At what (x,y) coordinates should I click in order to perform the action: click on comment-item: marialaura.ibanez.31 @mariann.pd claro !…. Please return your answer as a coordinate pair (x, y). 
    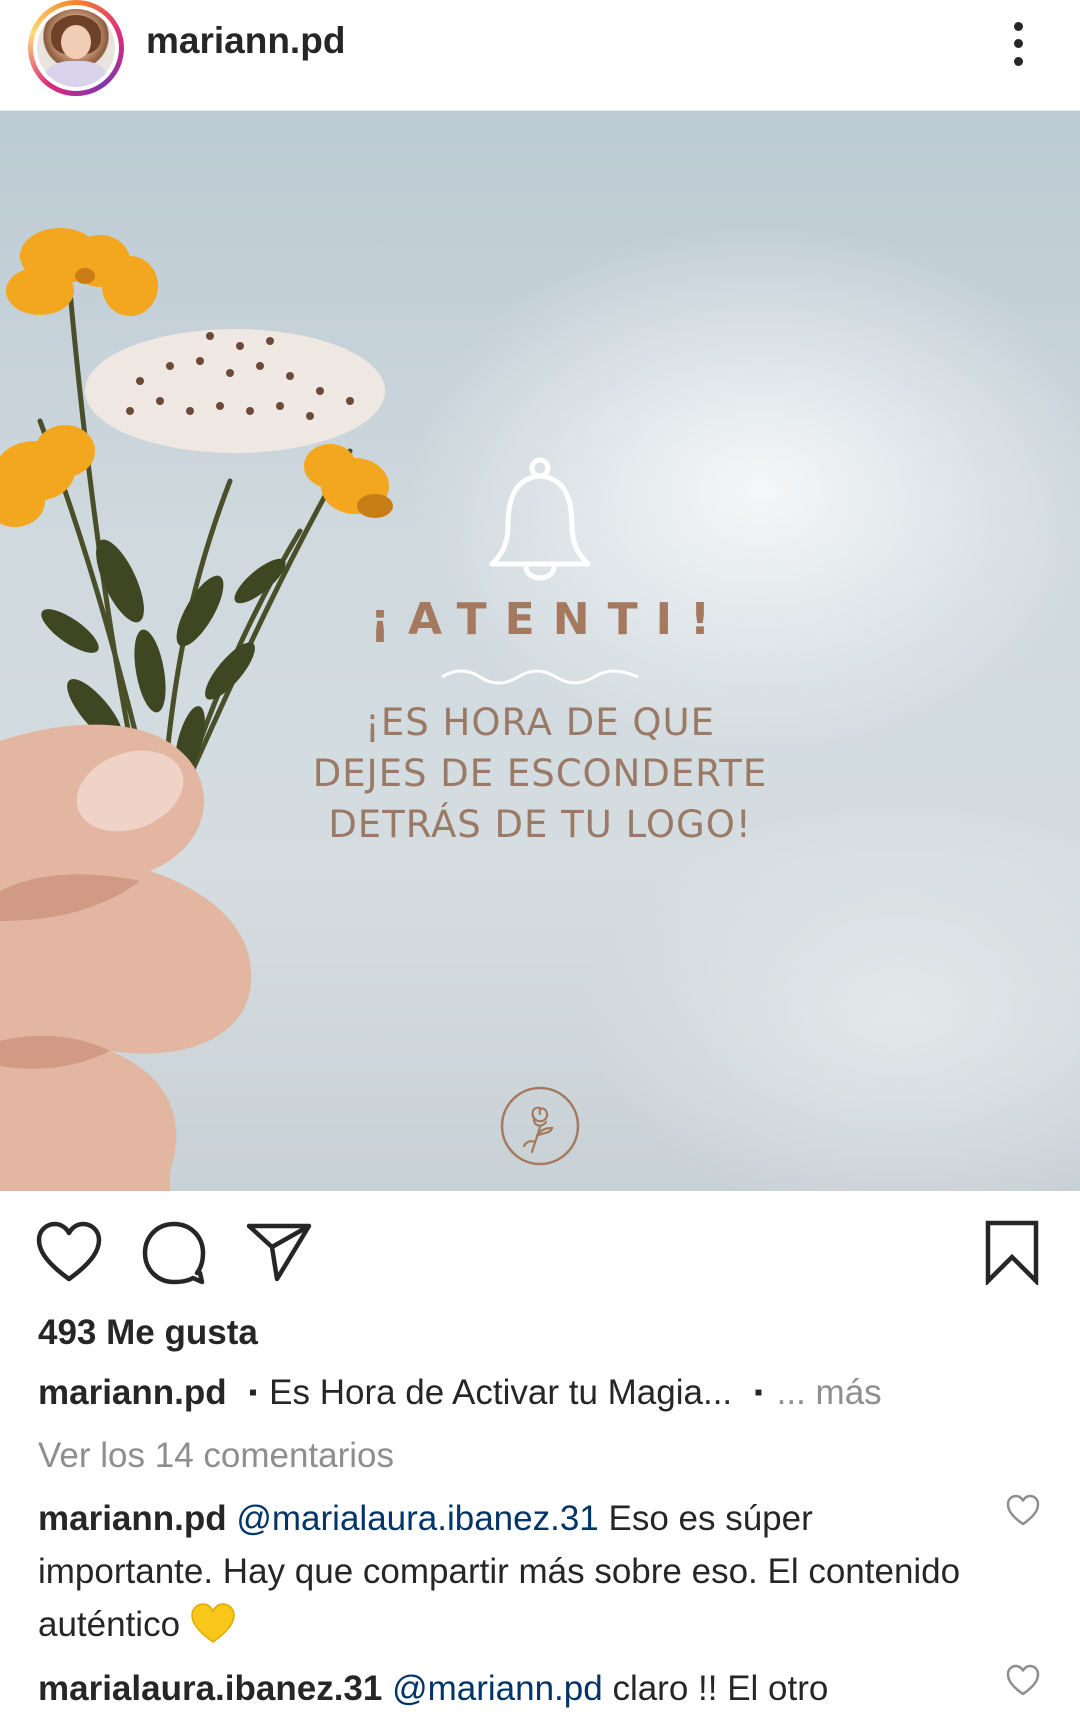
    Looking at the image, I should click on (508, 1688).